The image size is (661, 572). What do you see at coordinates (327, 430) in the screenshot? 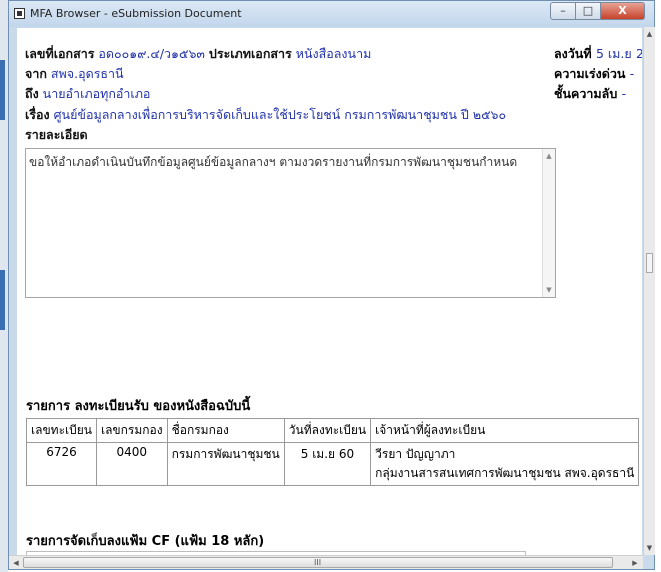
I see `col-reg-date: วันที่ลงทะเบียน` at bounding box center [327, 430].